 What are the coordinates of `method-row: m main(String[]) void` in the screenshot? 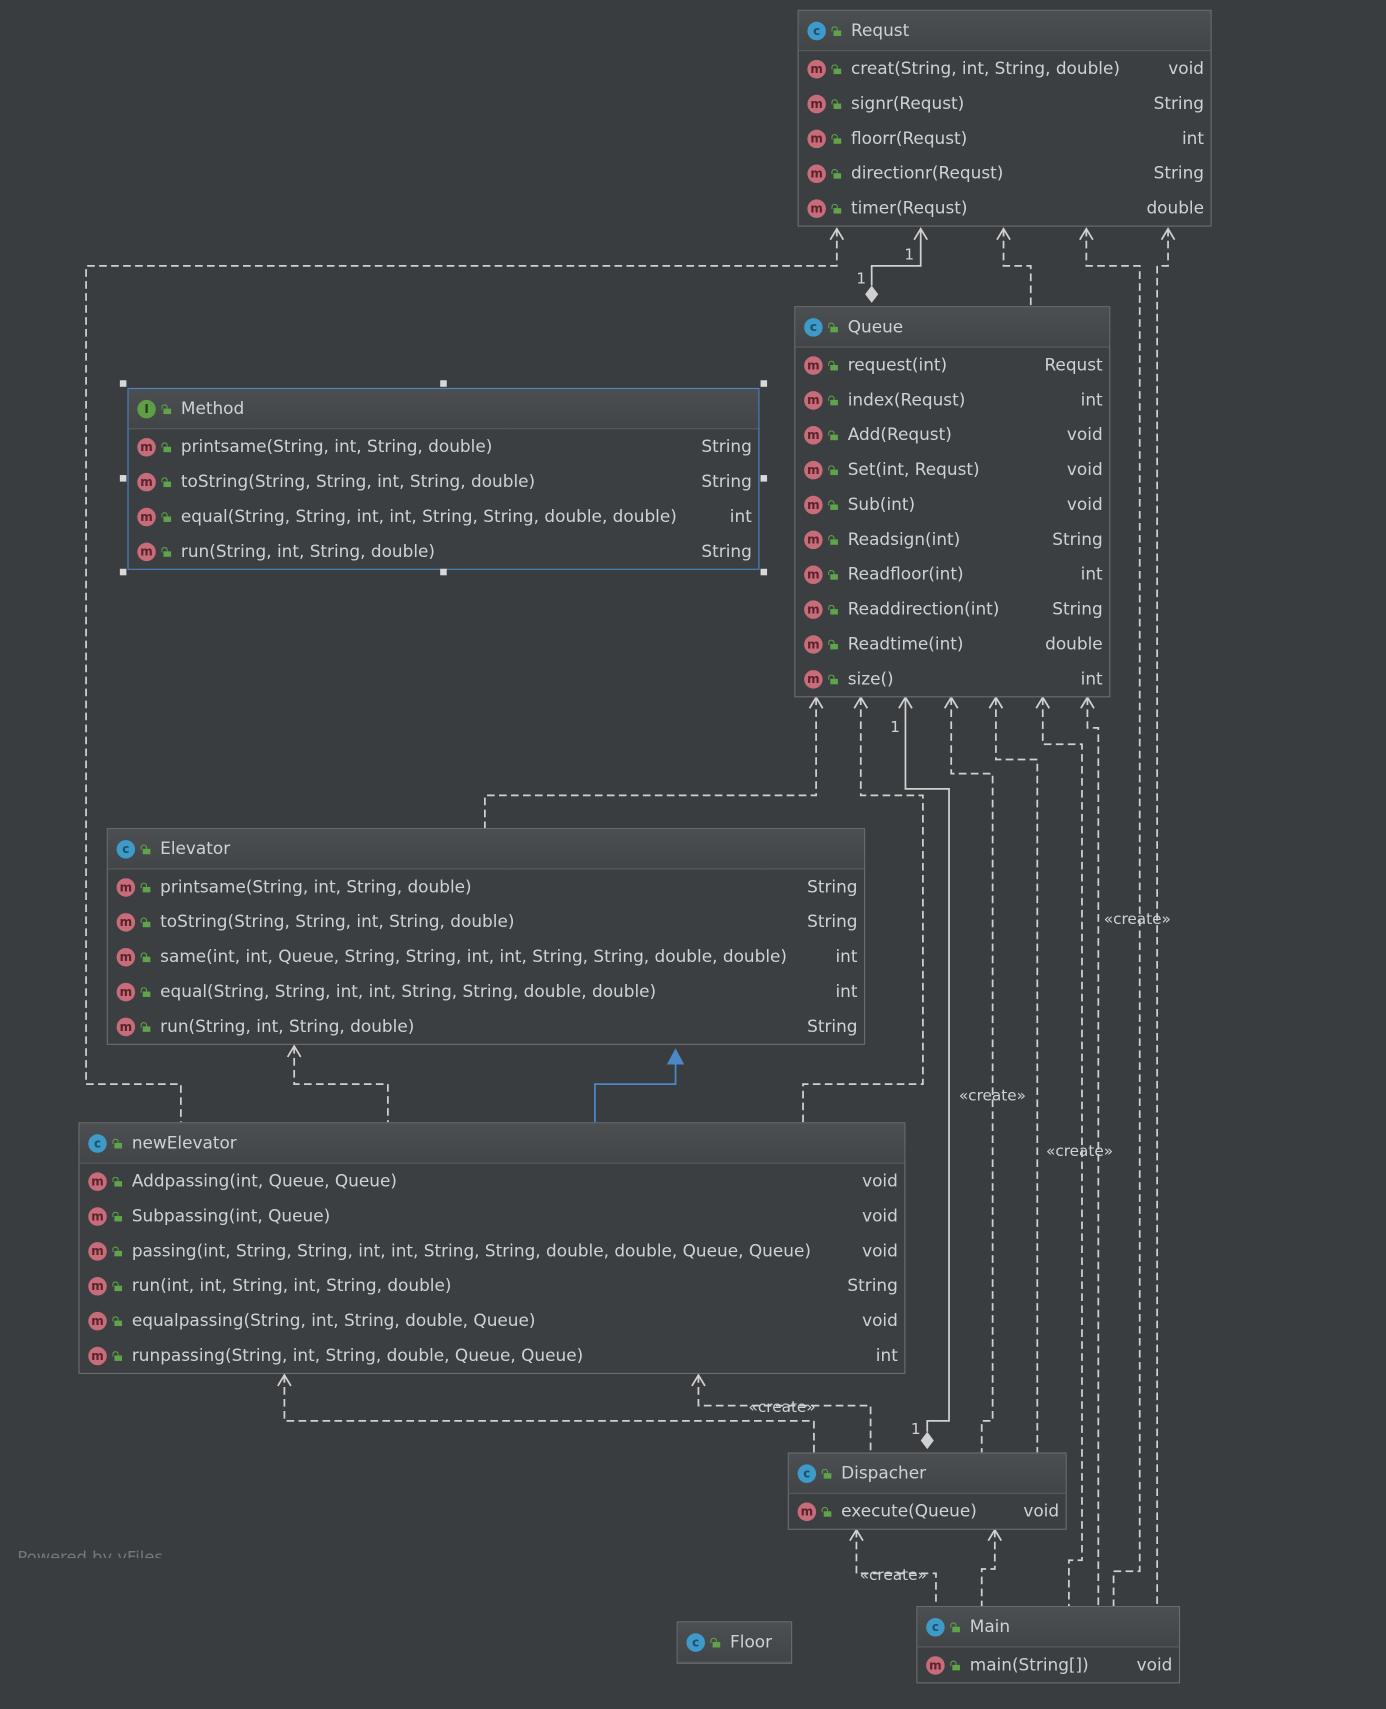 It's located at (1048, 1664).